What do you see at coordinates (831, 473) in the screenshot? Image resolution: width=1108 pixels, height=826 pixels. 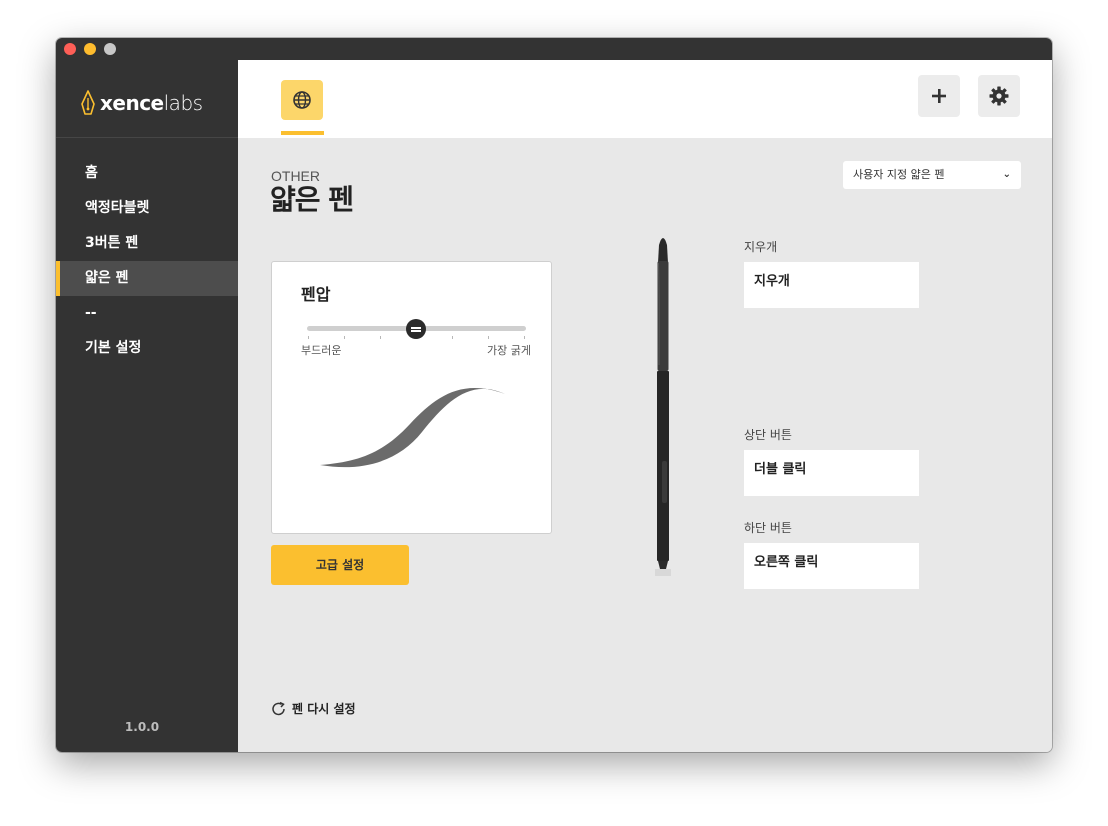 I see `upper-button-action-field: 더블 클릭` at bounding box center [831, 473].